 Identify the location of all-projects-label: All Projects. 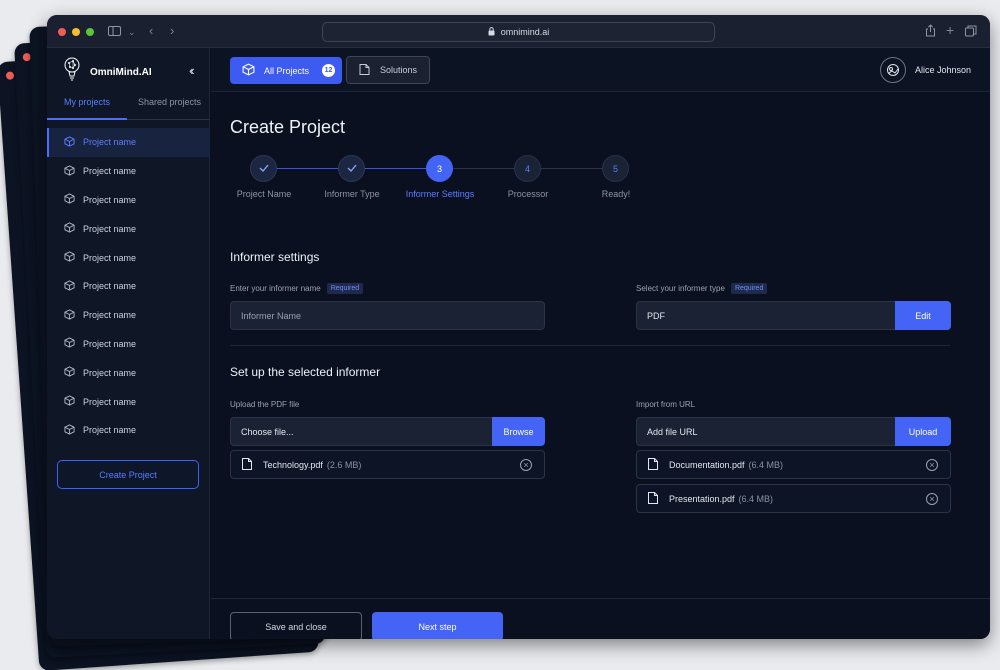
(287, 70).